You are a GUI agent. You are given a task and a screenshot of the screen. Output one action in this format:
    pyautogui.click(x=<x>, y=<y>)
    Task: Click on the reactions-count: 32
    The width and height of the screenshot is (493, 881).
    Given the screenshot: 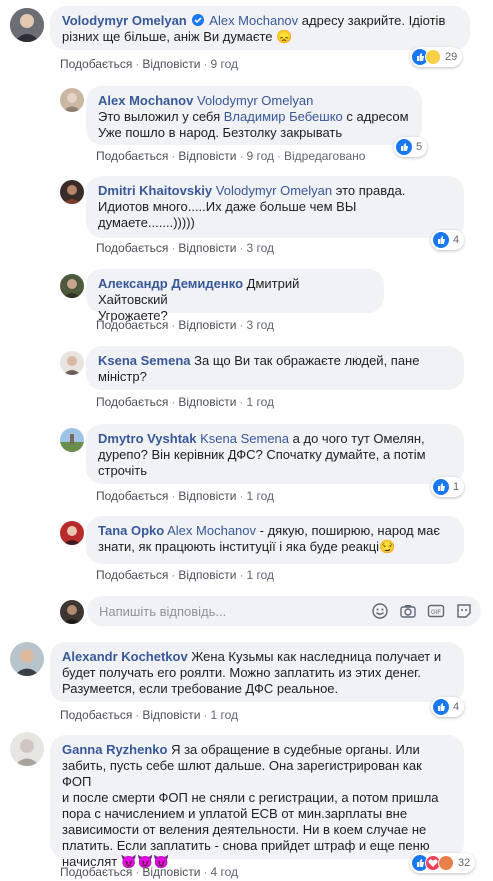 What is the action you would take?
    pyautogui.click(x=464, y=863)
    